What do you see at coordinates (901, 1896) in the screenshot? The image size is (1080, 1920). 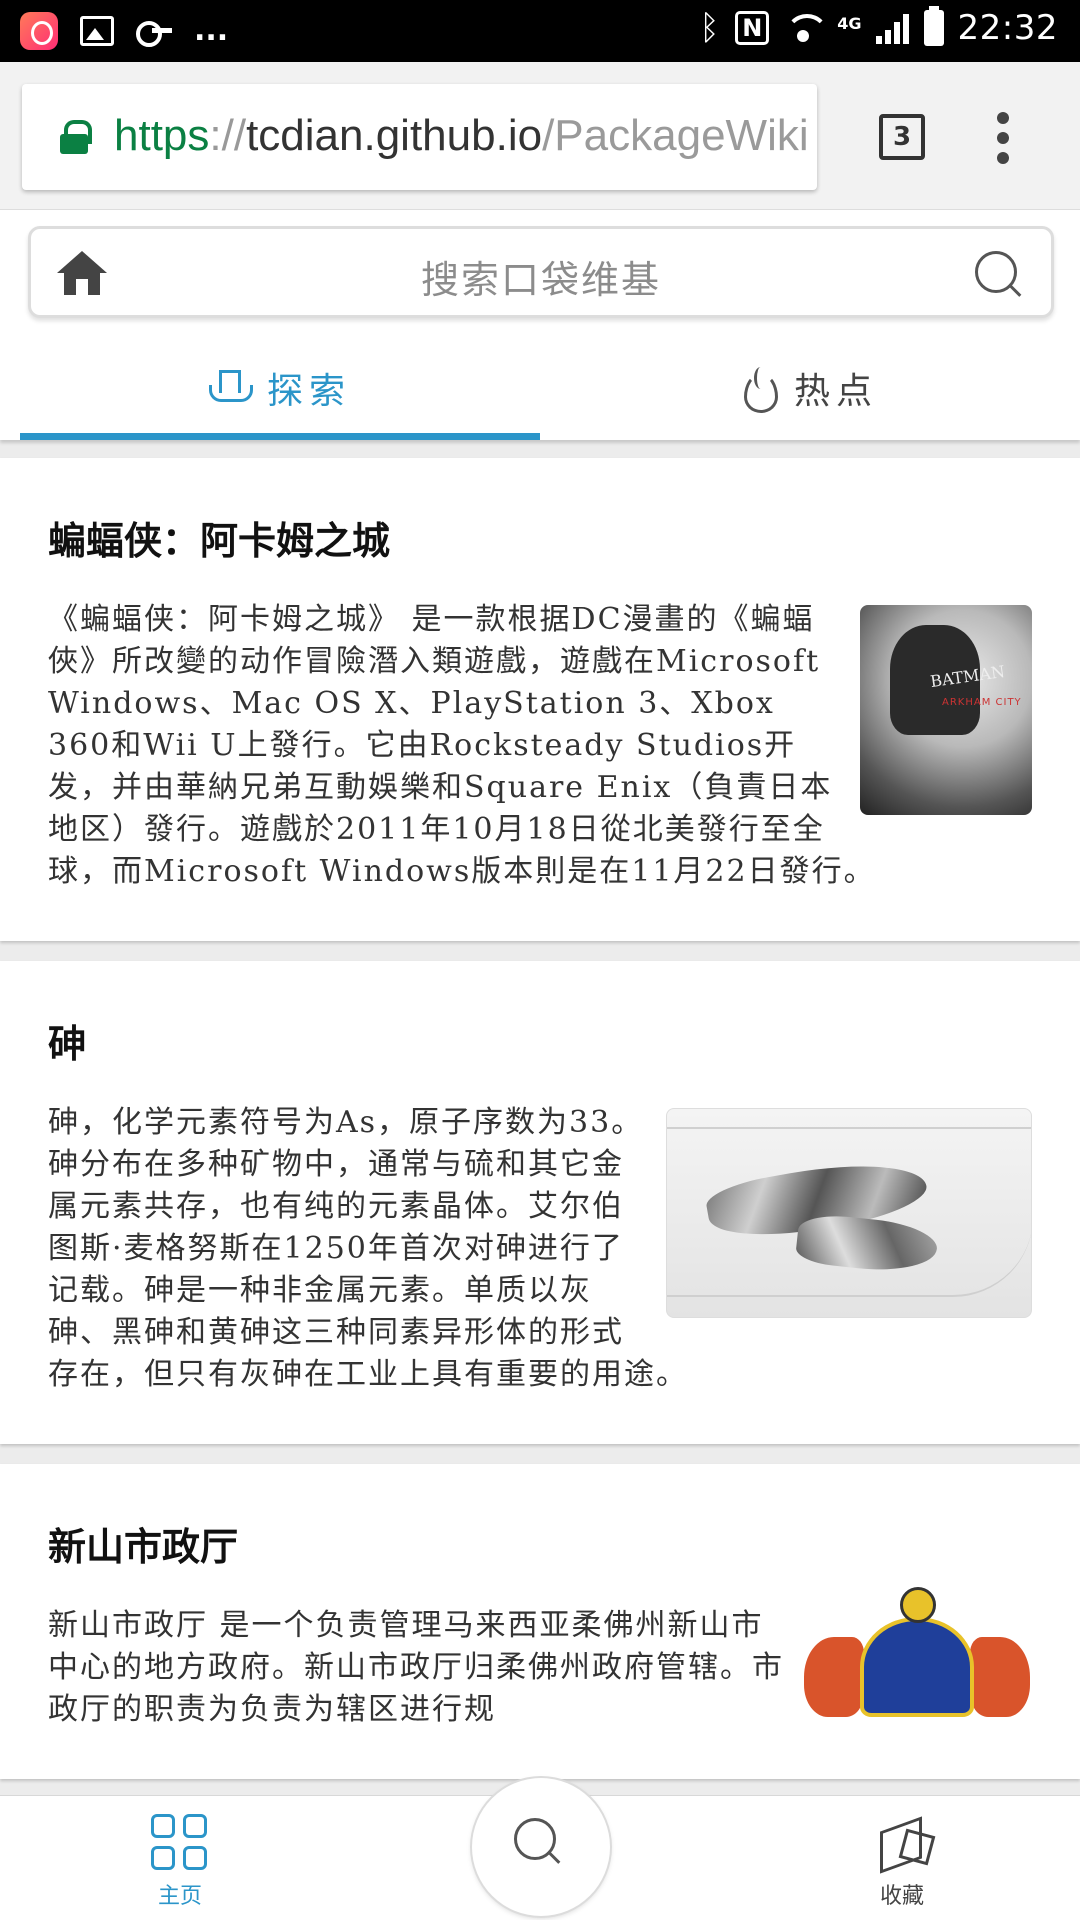 I see `nav-favorites-label: 收藏` at bounding box center [901, 1896].